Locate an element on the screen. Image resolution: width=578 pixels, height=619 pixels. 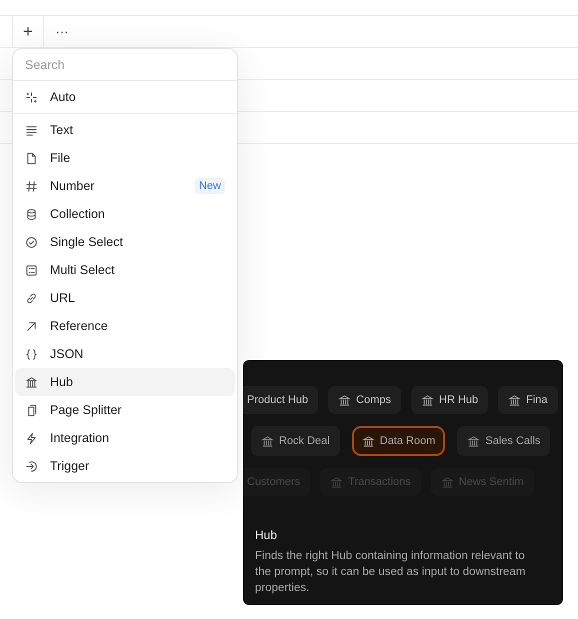
menu-item: Auto is located at coordinates (125, 97).